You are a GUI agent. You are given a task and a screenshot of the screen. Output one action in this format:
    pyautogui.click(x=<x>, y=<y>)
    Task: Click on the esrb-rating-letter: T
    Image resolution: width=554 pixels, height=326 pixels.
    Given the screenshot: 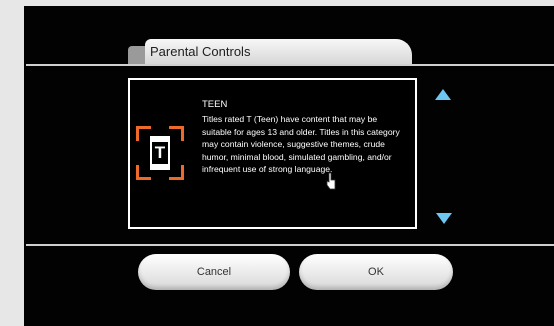 What is the action you would take?
    pyautogui.click(x=160, y=153)
    